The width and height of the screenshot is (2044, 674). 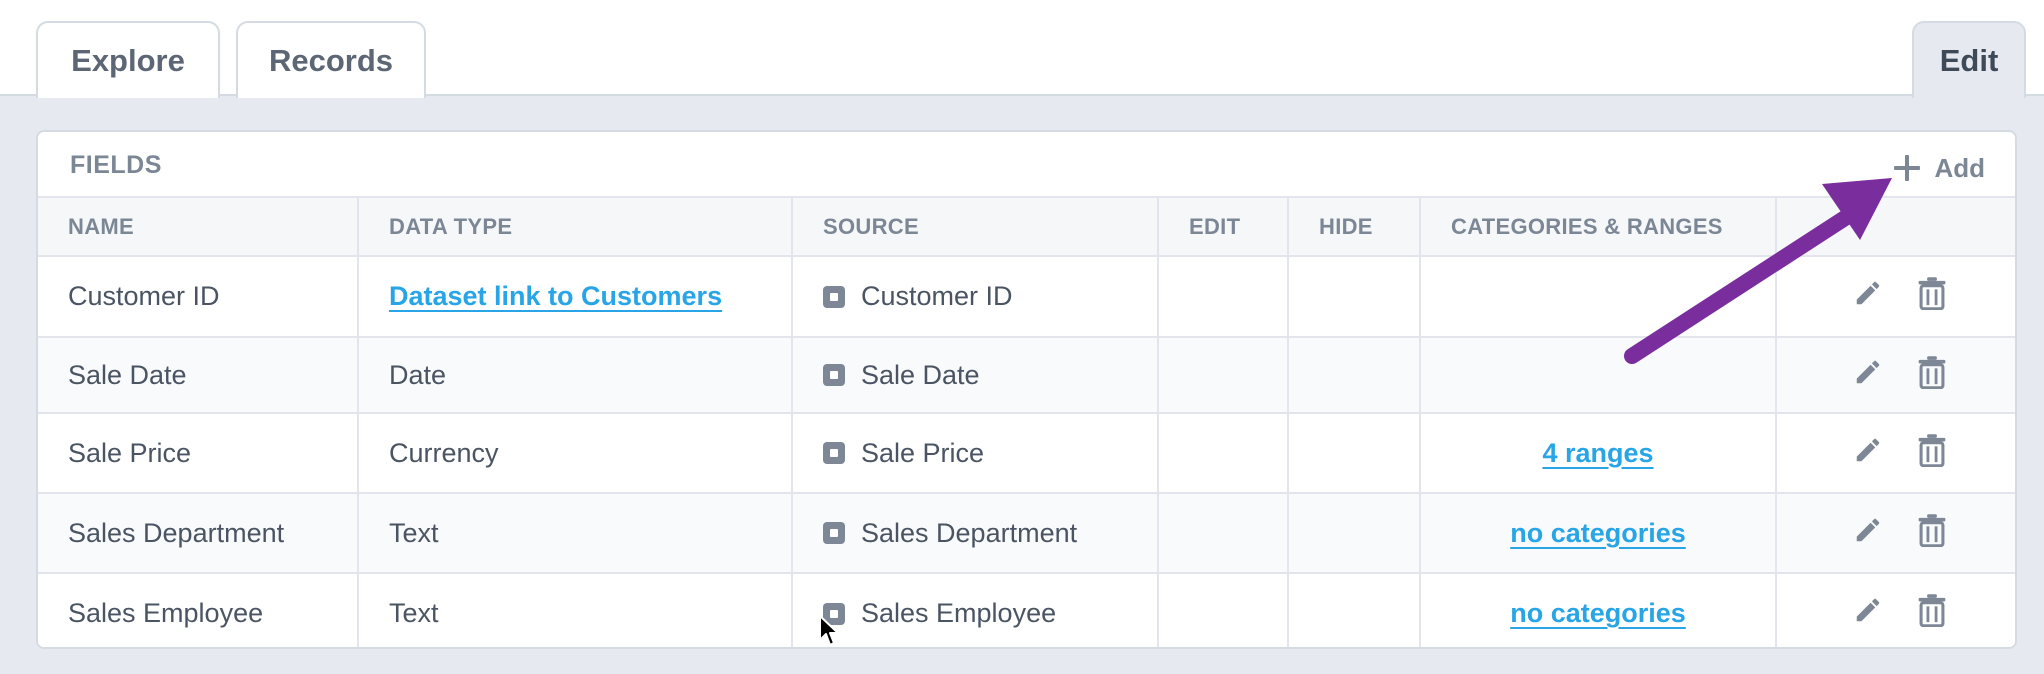 I want to click on tab-bar: Explore Records Edit, so click(x=1022, y=49).